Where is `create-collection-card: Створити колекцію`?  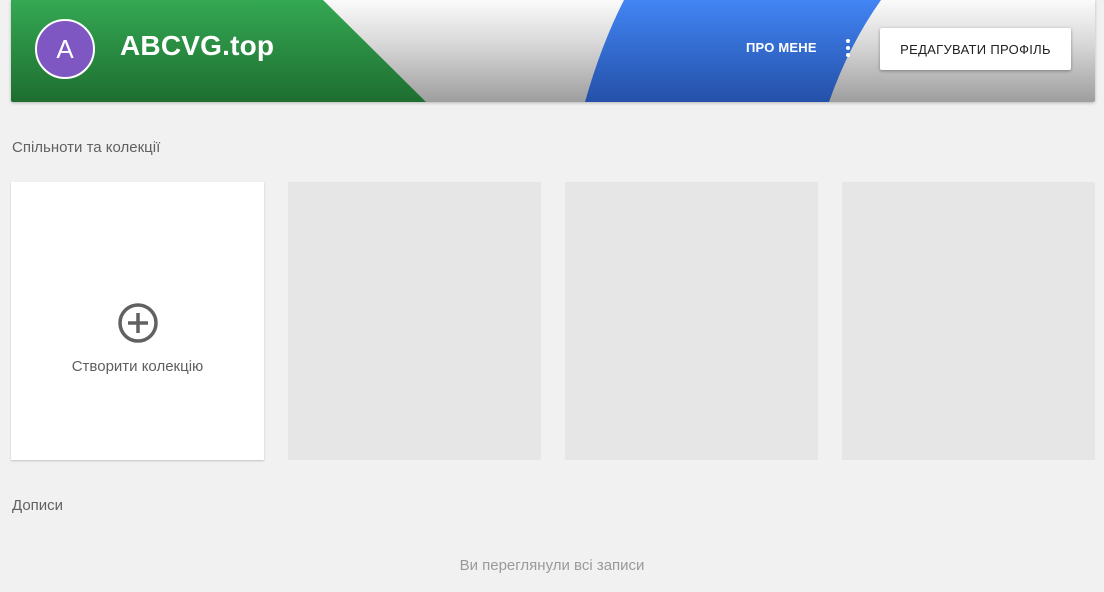 create-collection-card: Створити колекцію is located at coordinates (137, 321).